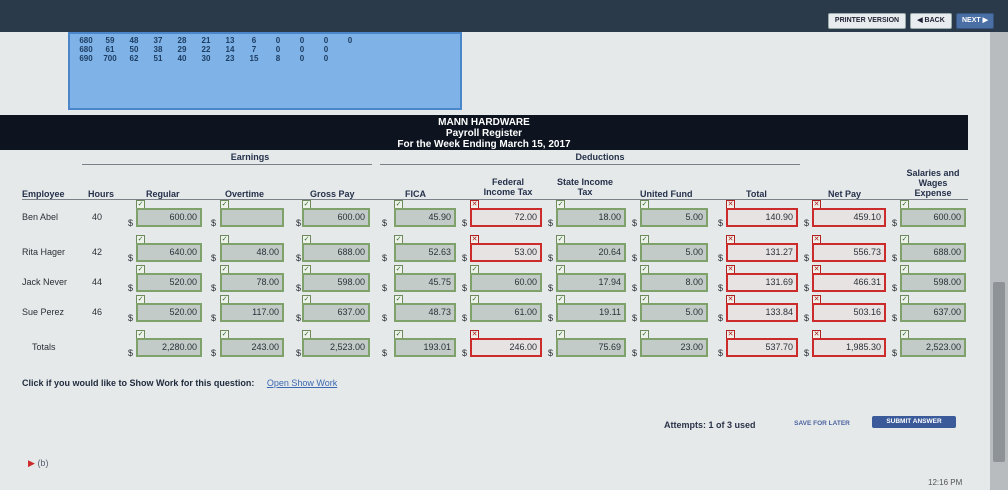 This screenshot has height=490, width=1008. I want to click on previous-table-value: 22, so click(206, 49).